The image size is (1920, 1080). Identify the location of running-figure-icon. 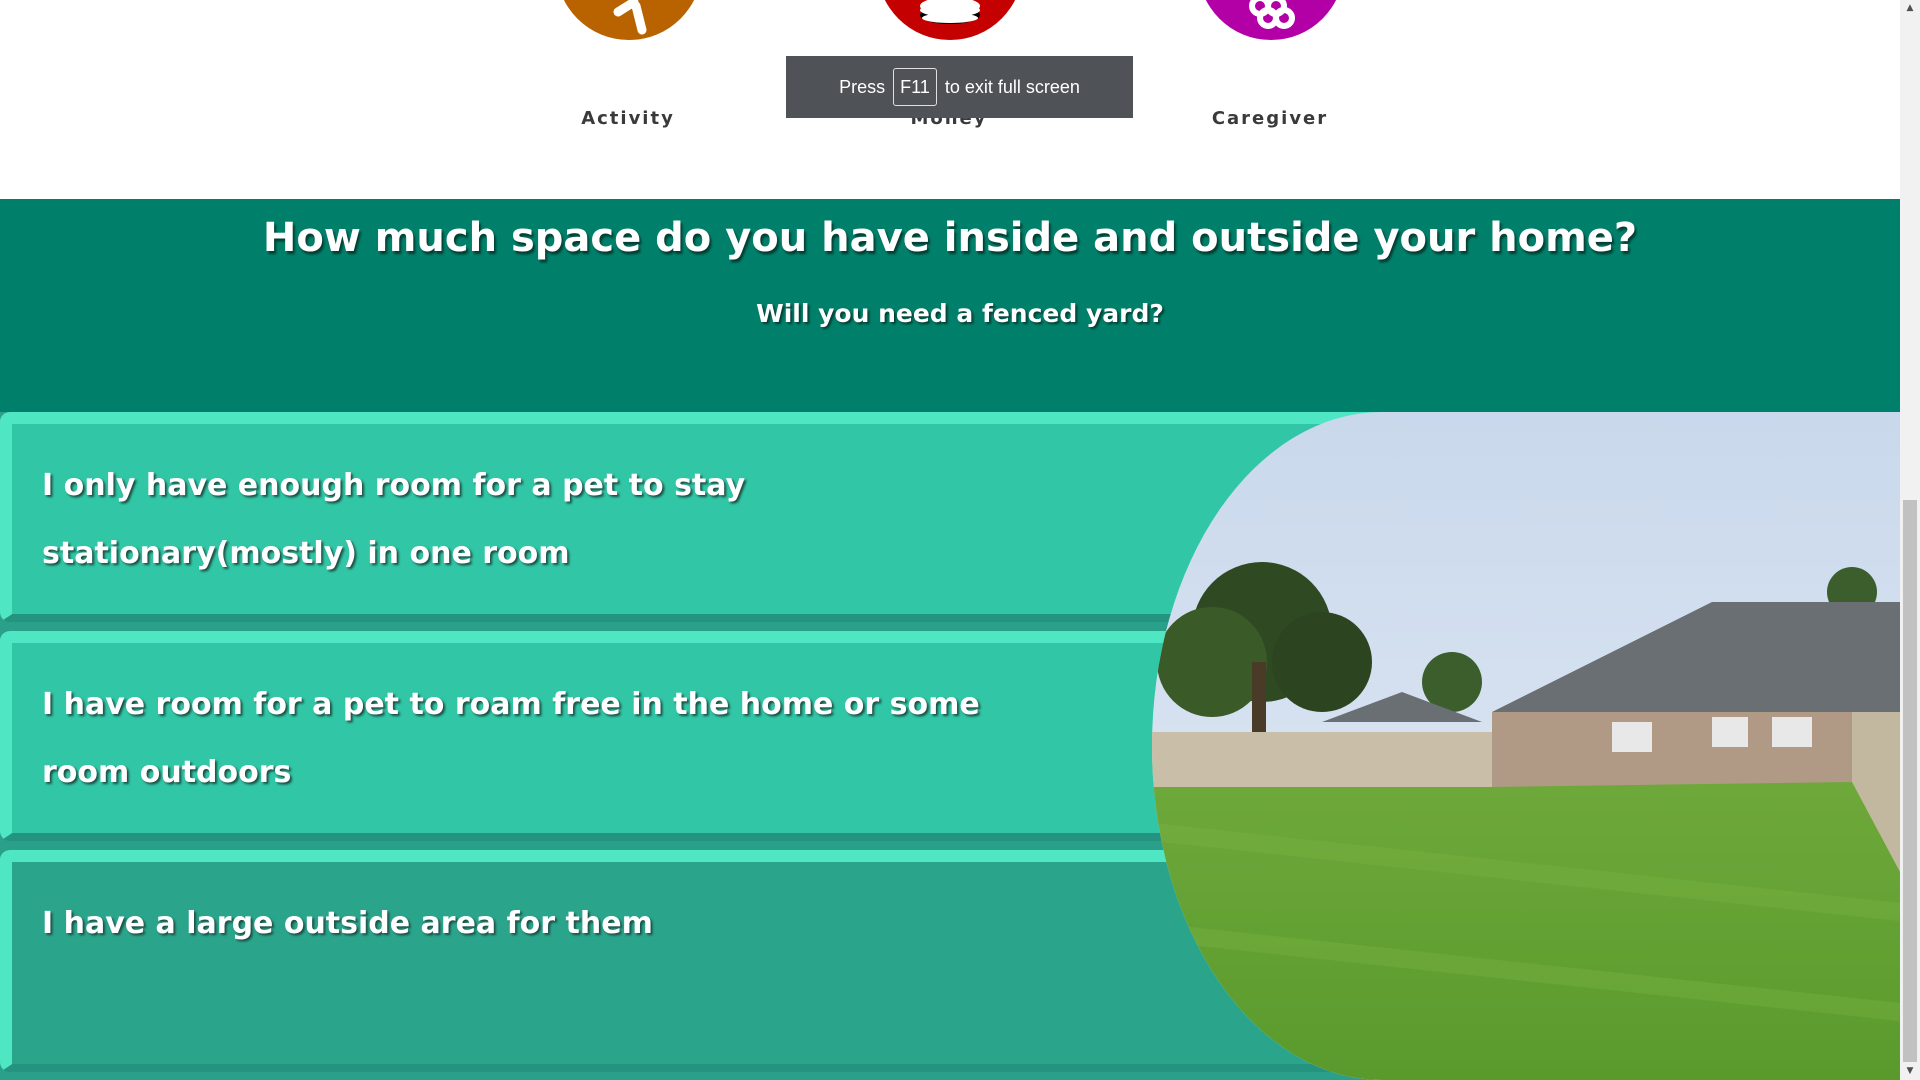
(629, 20).